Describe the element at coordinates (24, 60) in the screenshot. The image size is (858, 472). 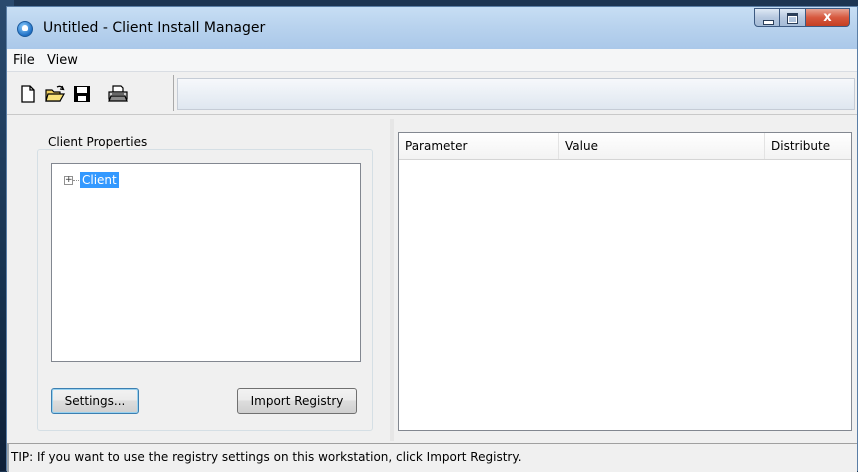
I see `menu-file: File` at that location.